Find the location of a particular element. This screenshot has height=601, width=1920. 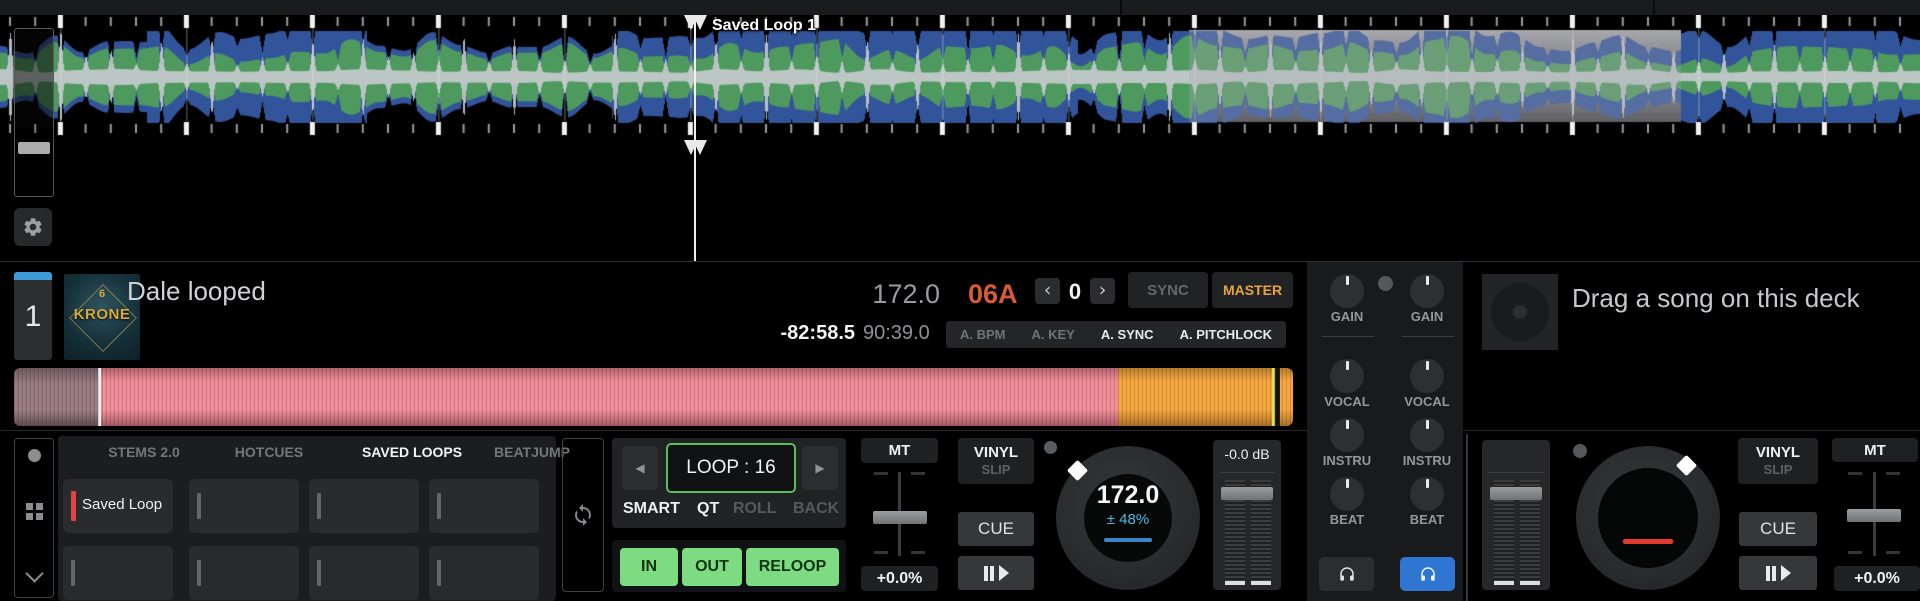

settings-button is located at coordinates (33, 227).